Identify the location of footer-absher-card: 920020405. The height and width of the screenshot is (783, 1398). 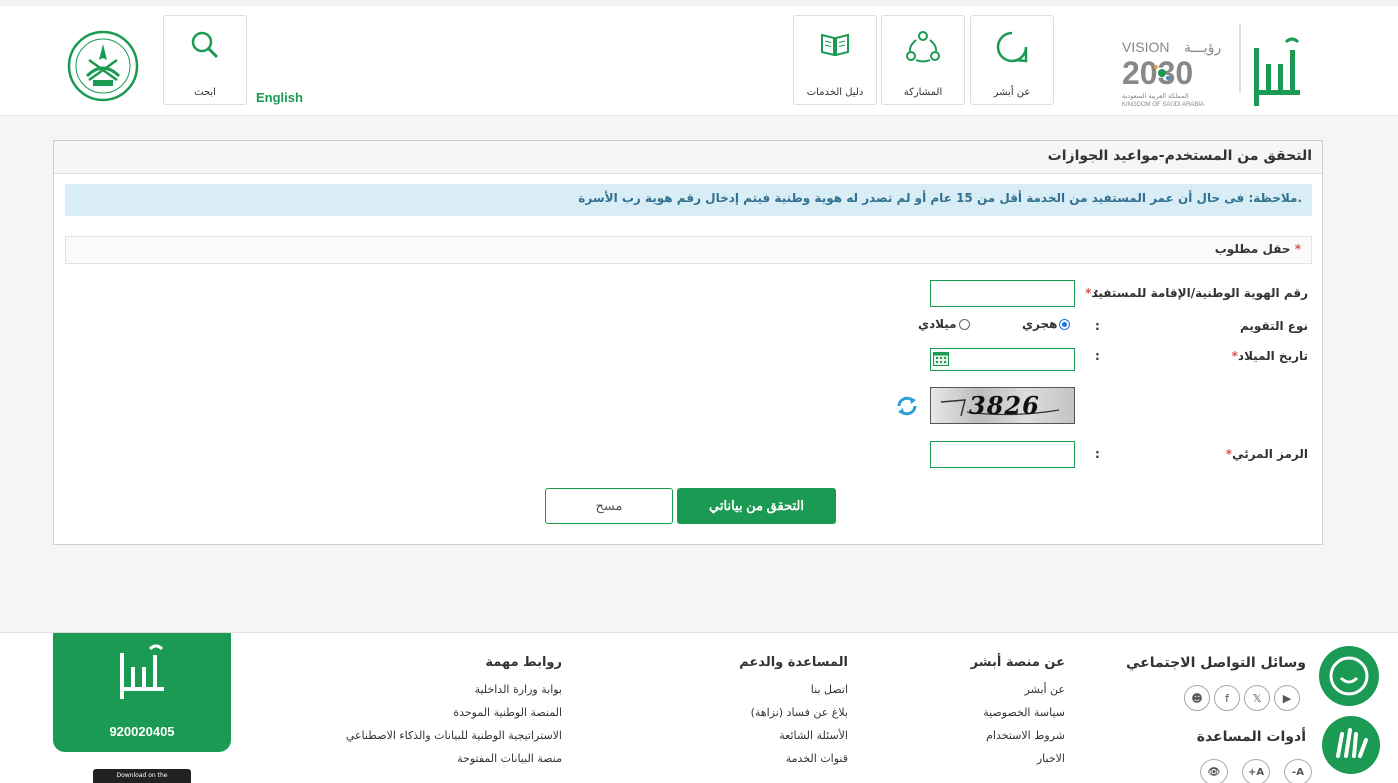
(142, 692).